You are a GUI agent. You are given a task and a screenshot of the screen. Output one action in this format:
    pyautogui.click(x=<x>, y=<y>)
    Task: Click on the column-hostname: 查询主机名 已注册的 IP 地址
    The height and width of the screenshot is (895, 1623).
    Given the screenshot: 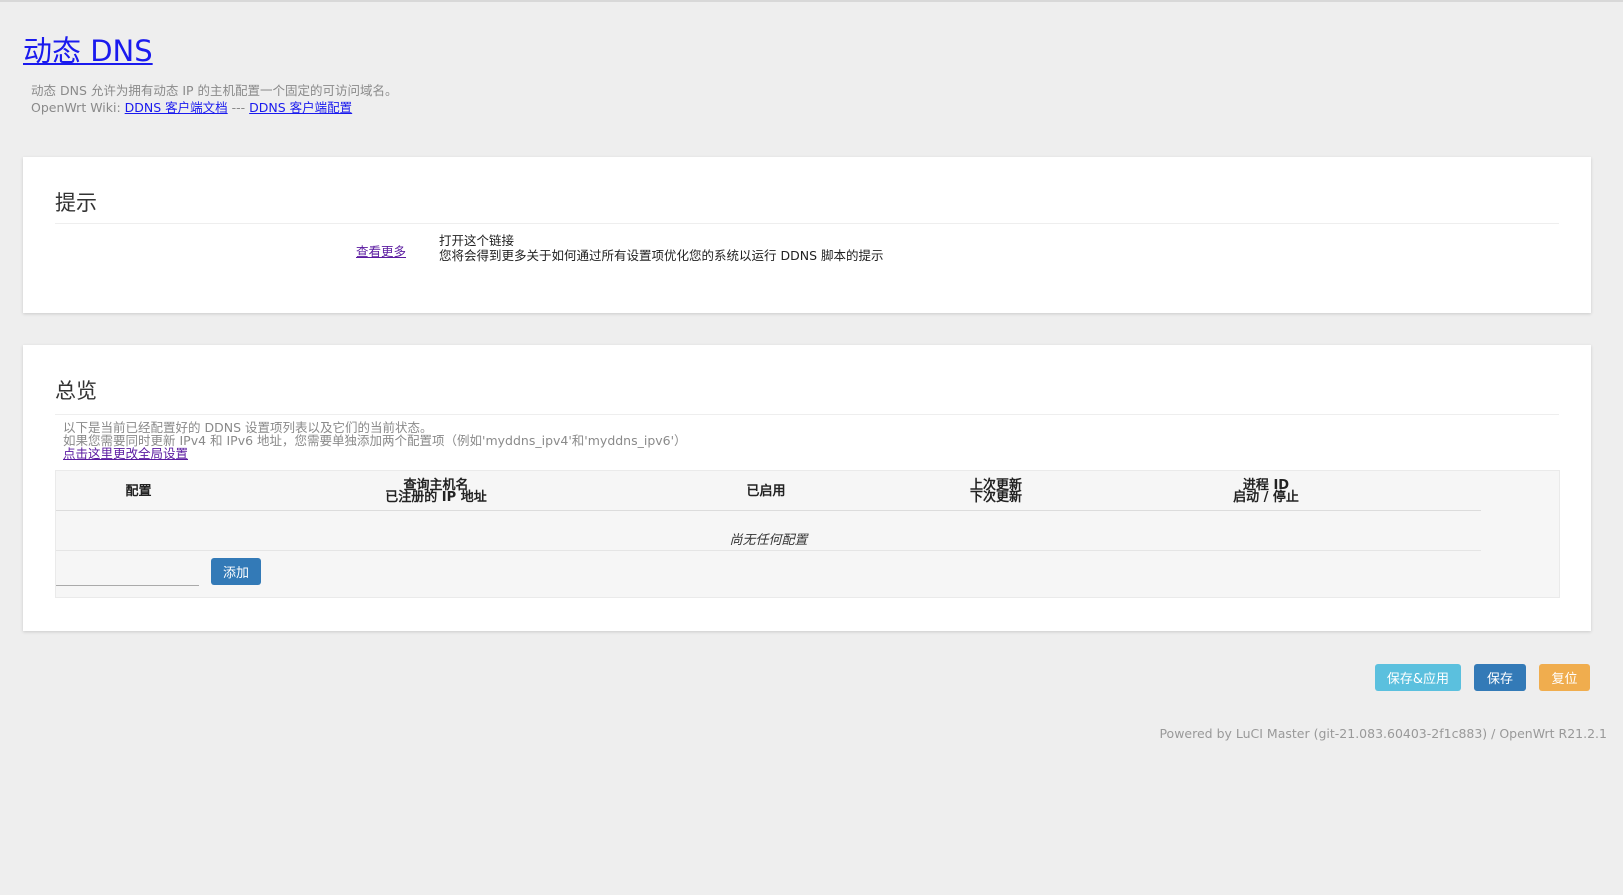 What is the action you would take?
    pyautogui.click(x=436, y=492)
    